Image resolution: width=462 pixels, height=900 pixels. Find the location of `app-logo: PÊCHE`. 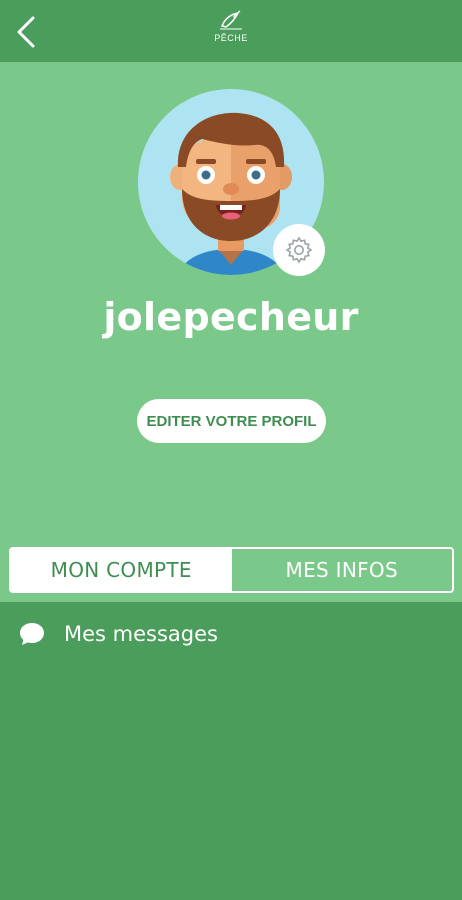

app-logo: PÊCHE is located at coordinates (231, 32).